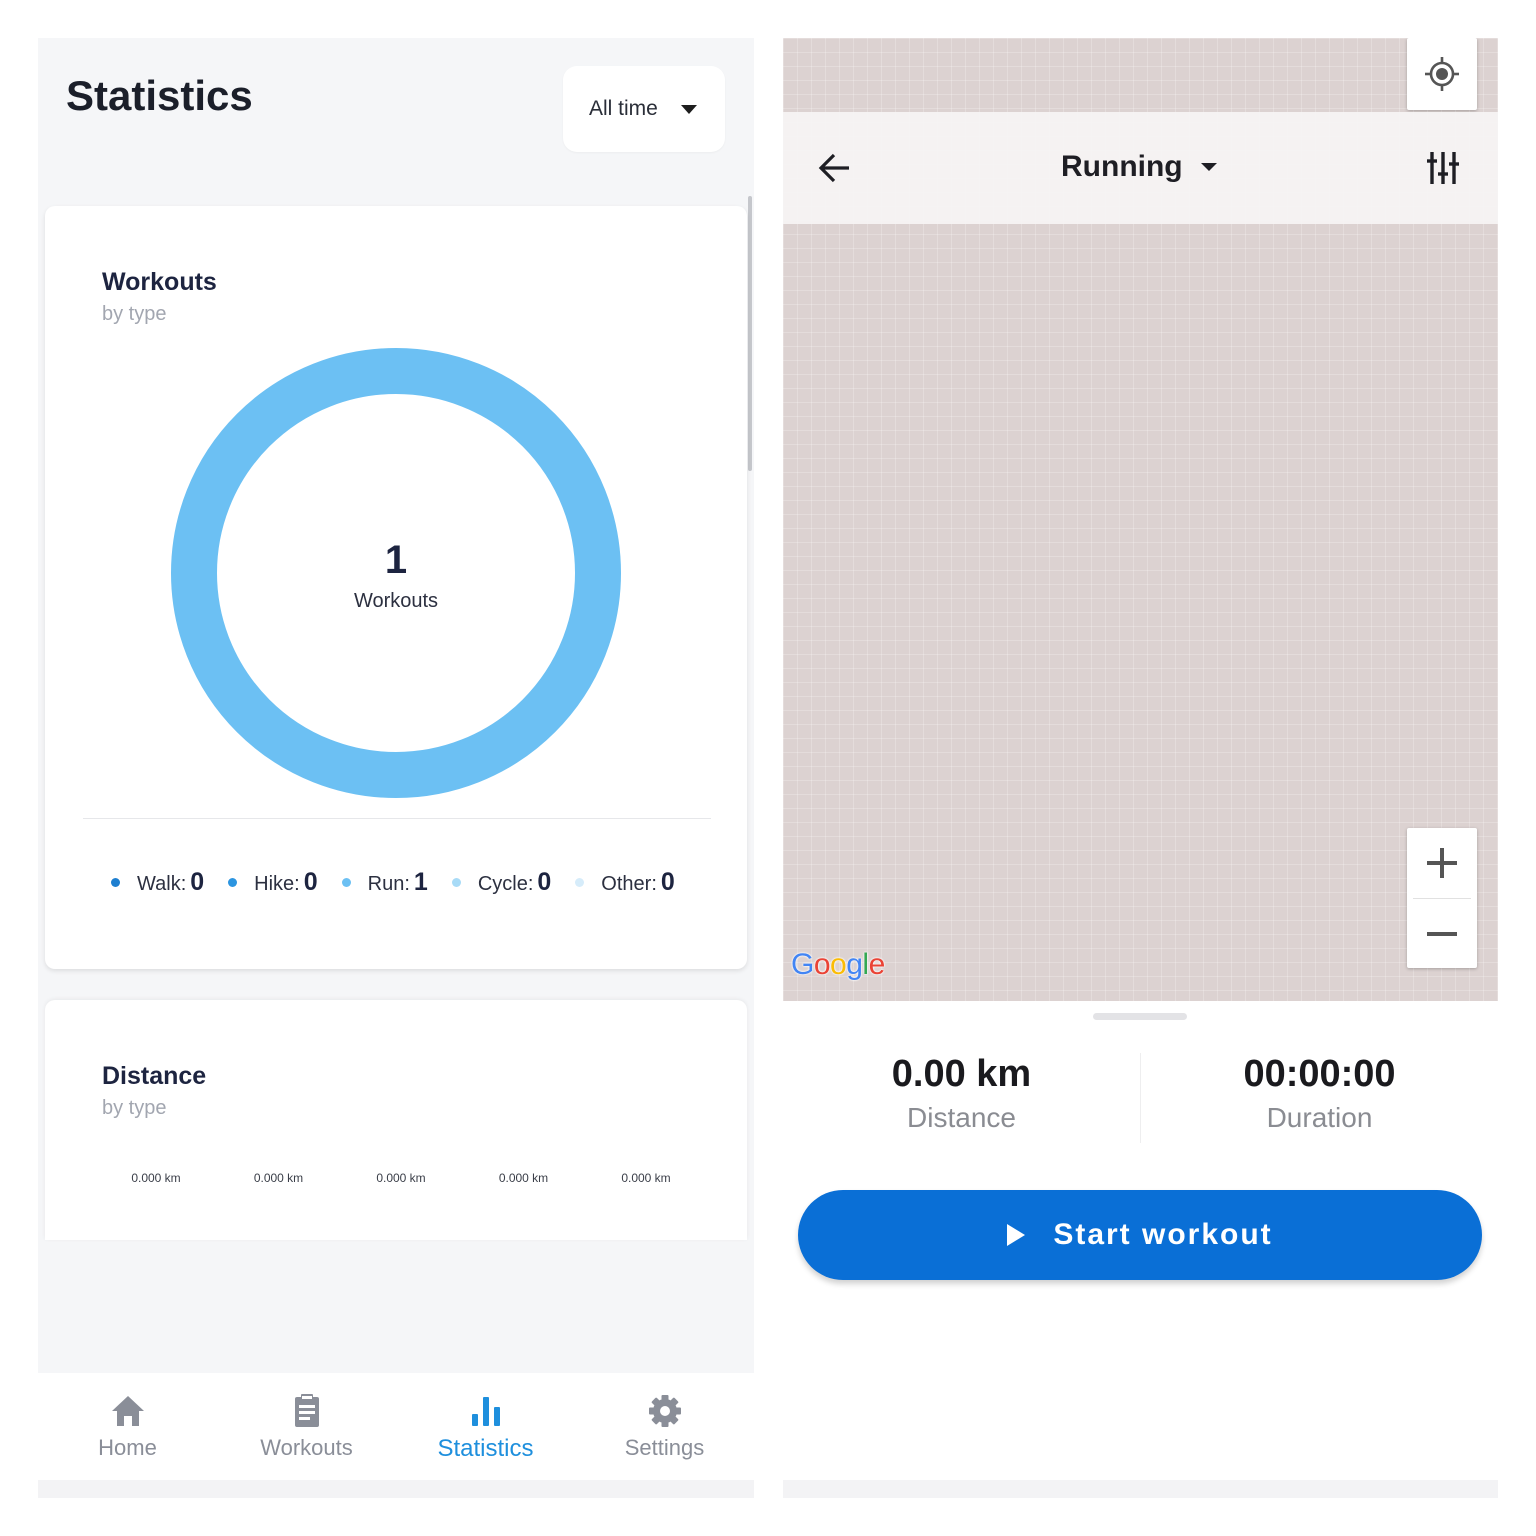 The image size is (1536, 1536). What do you see at coordinates (835, 168) in the screenshot?
I see `back-arrow-icon` at bounding box center [835, 168].